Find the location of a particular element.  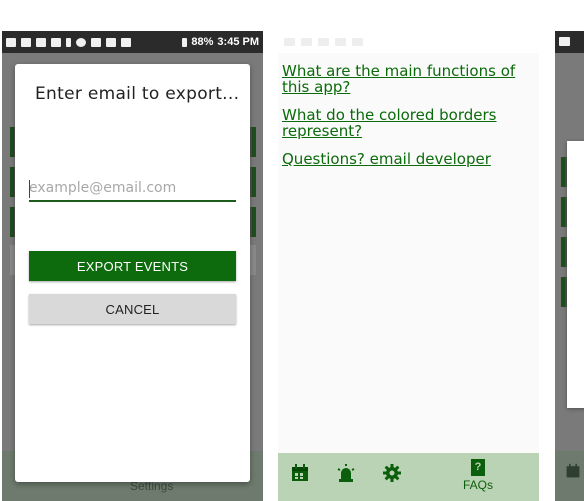

battery-icon is located at coordinates (185, 42).